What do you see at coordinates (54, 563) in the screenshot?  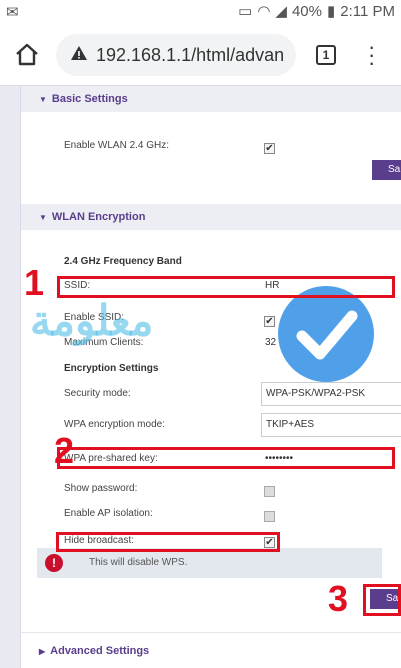 I see `alert-icon: !` at bounding box center [54, 563].